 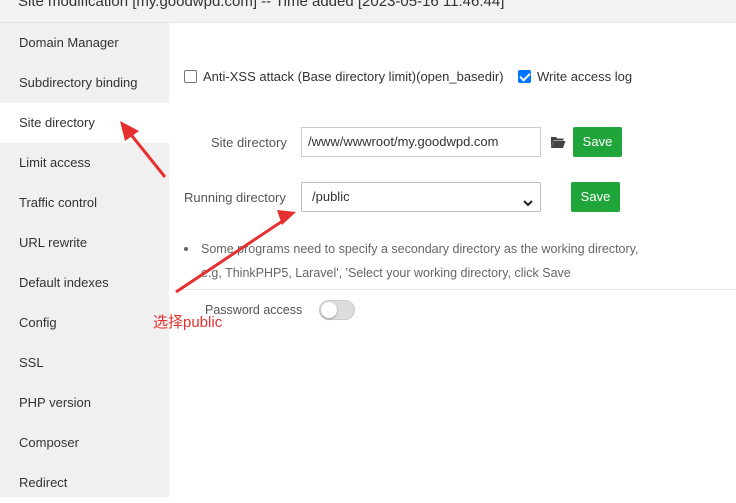 What do you see at coordinates (331, 196) in the screenshot?
I see `running-directory-value: /public` at bounding box center [331, 196].